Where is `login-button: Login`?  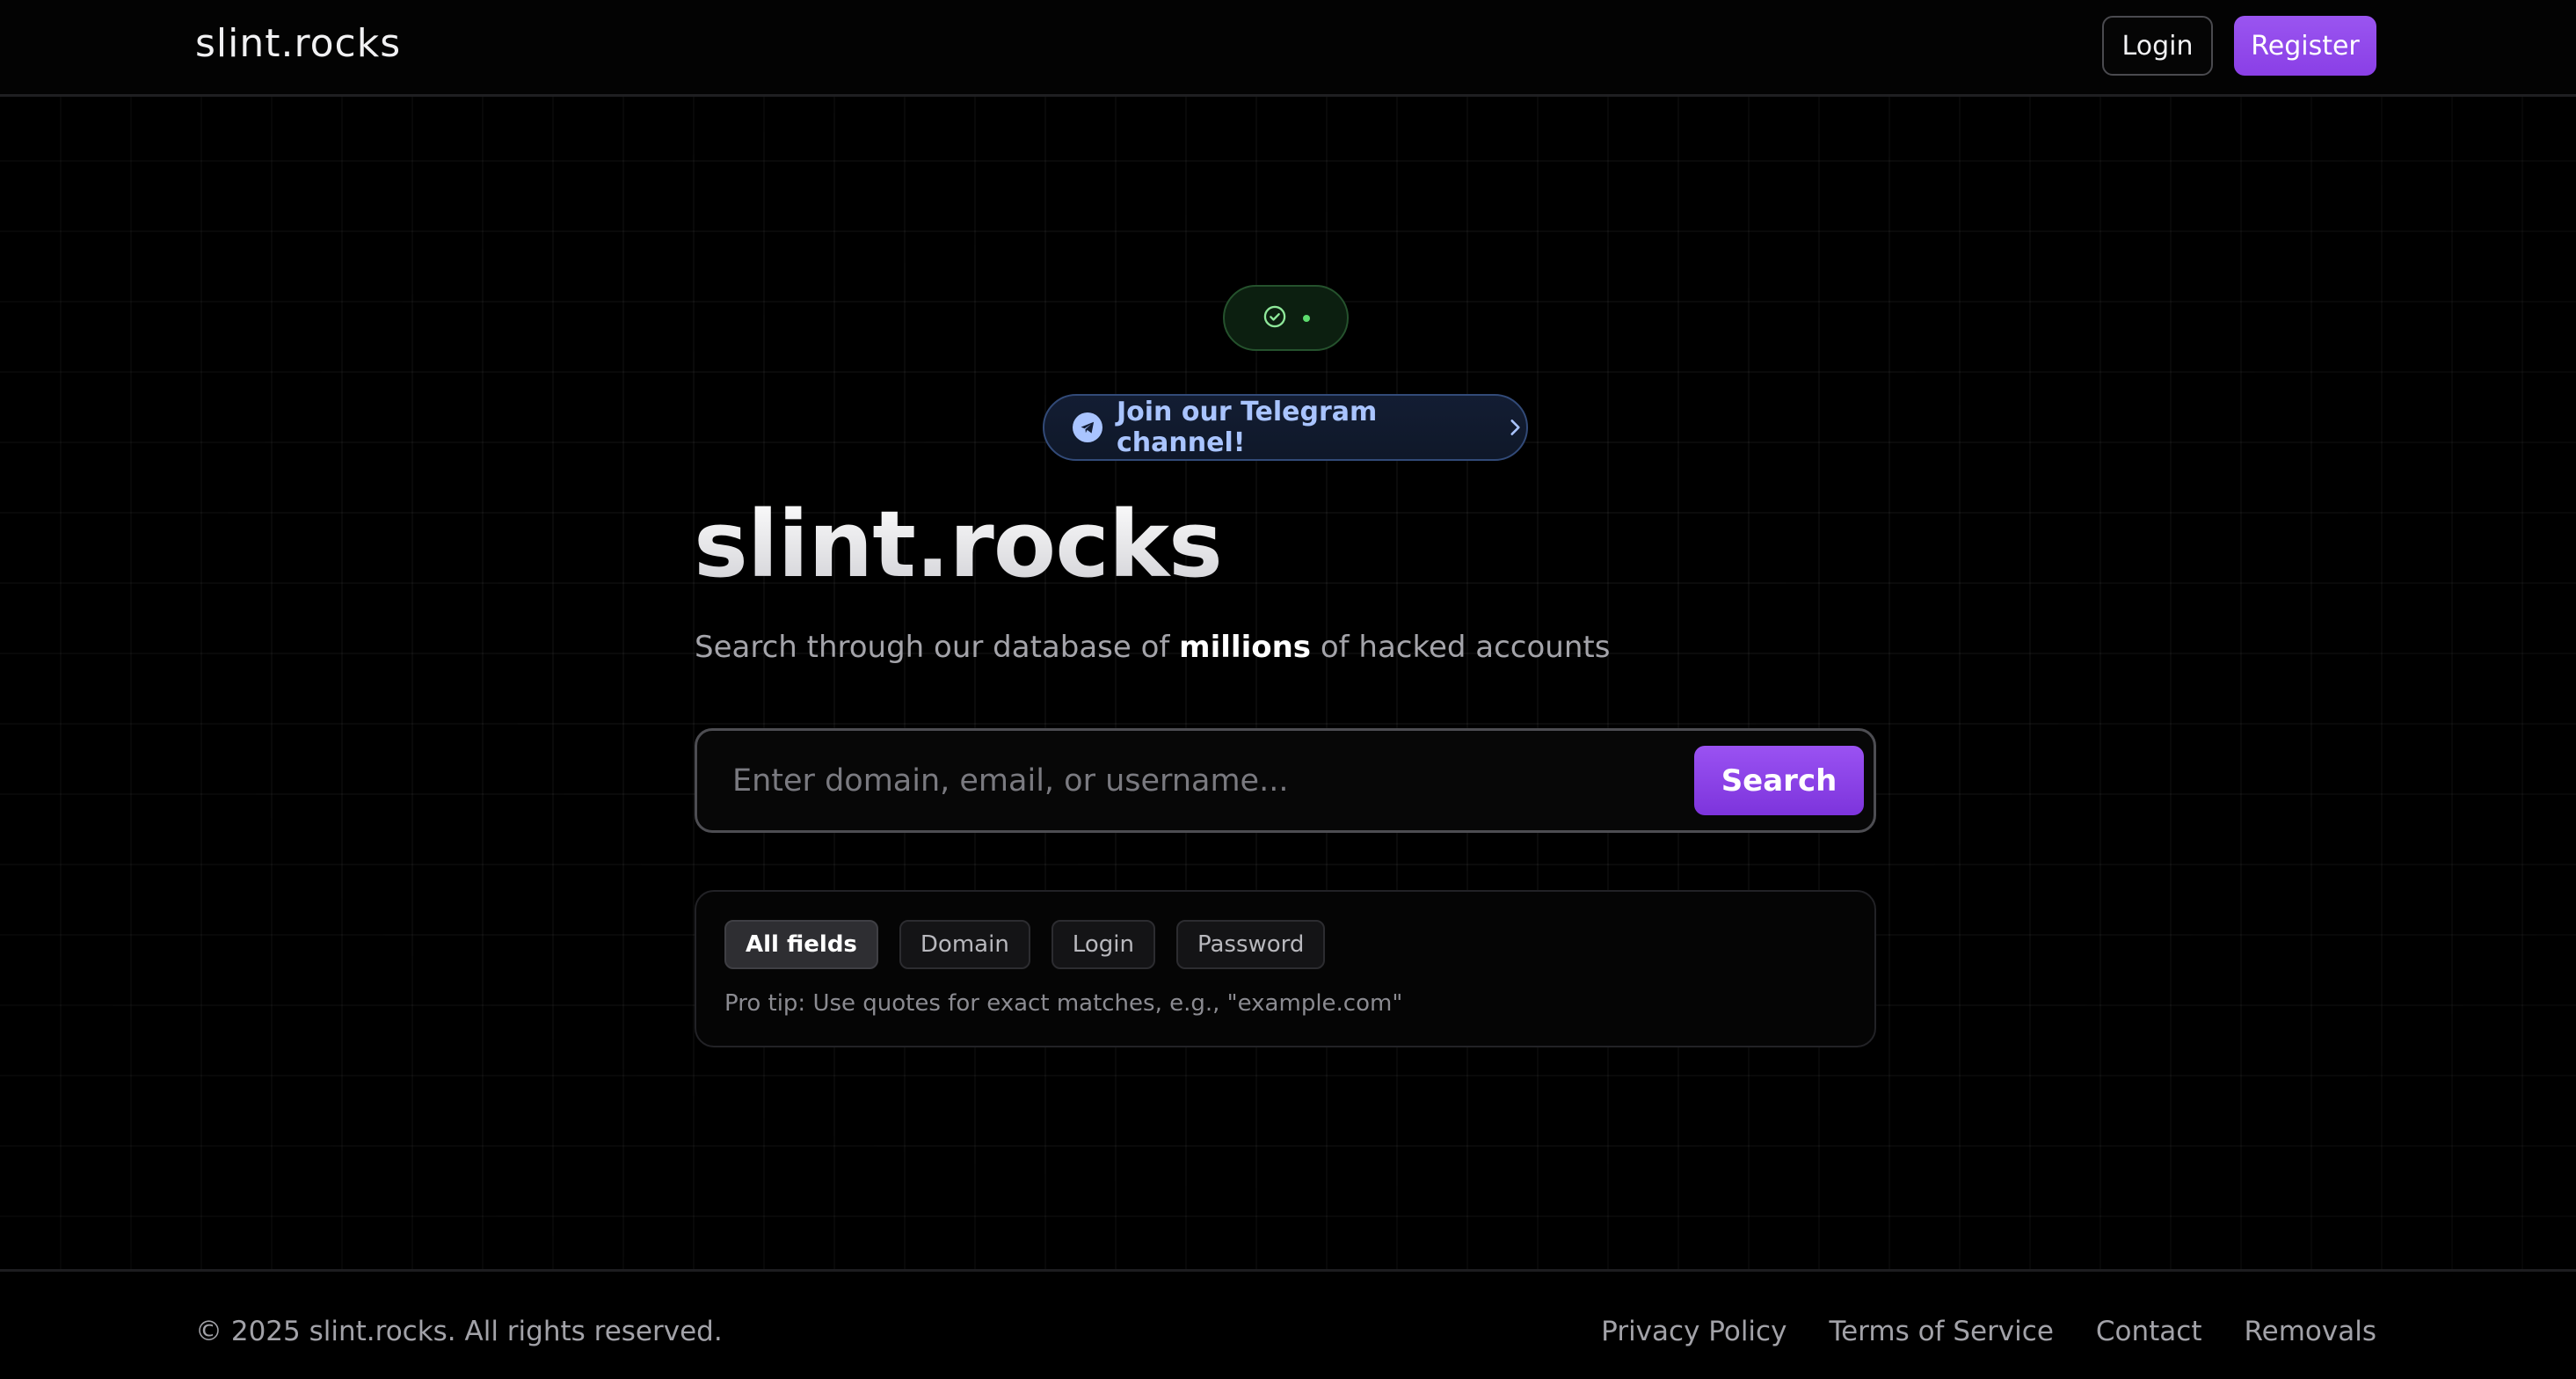 login-button: Login is located at coordinates (2157, 46).